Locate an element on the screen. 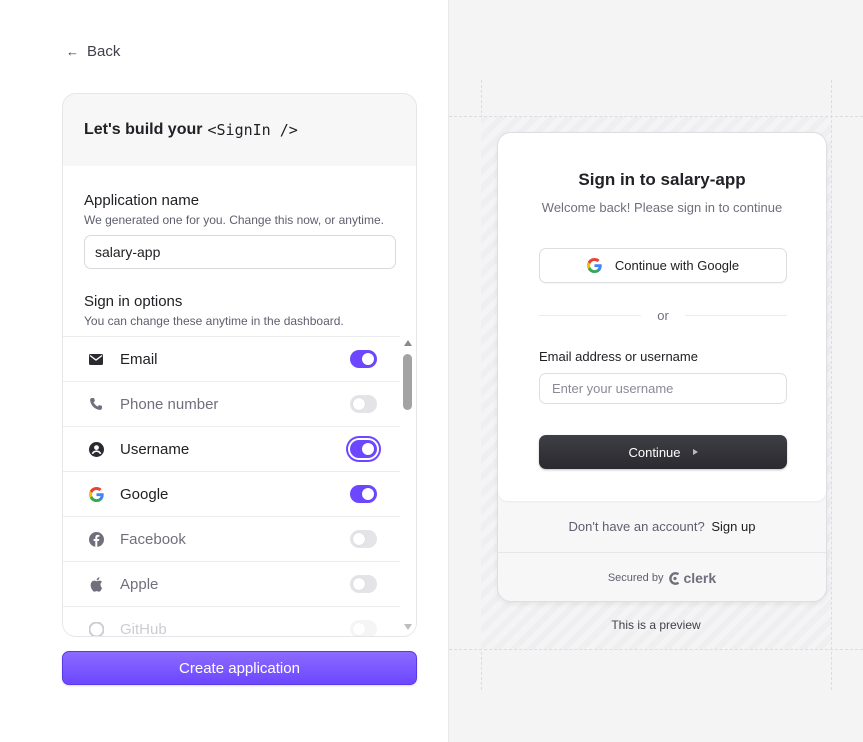 The height and width of the screenshot is (742, 863). continue-button: Continue is located at coordinates (663, 452).